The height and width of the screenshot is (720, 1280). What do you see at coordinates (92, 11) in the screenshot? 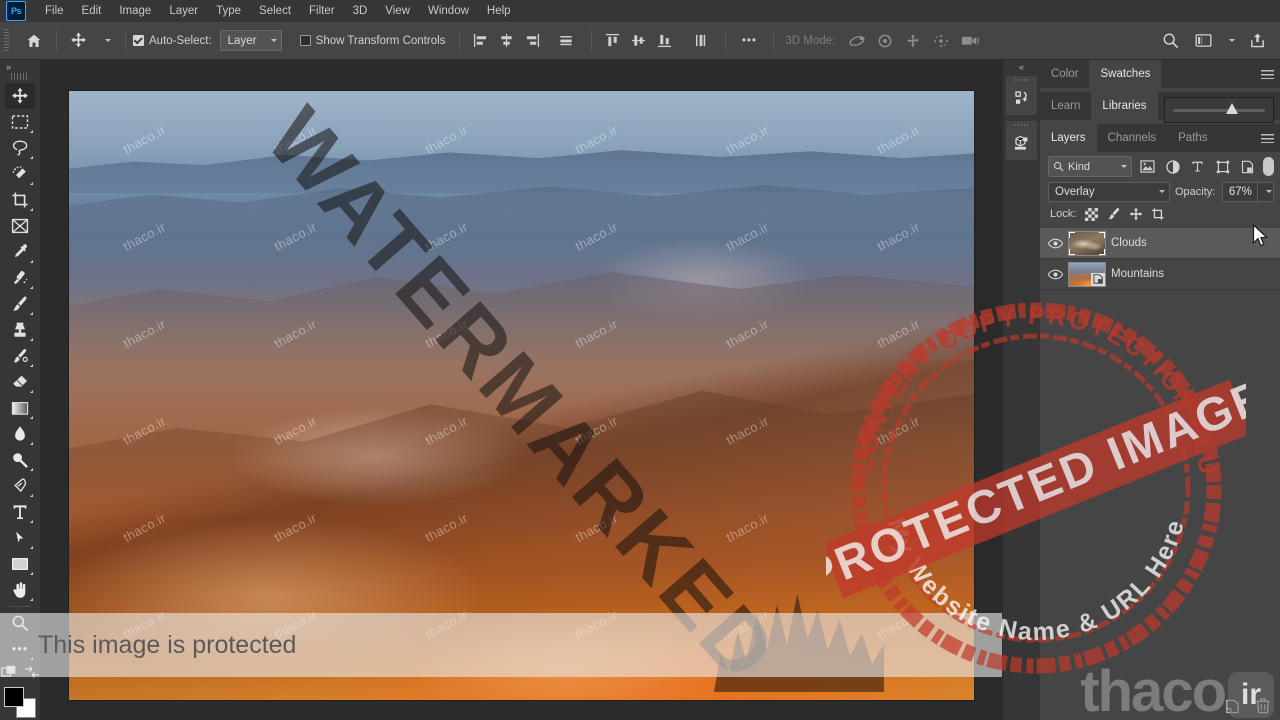
I see `menu-item-edit: Edit` at bounding box center [92, 11].